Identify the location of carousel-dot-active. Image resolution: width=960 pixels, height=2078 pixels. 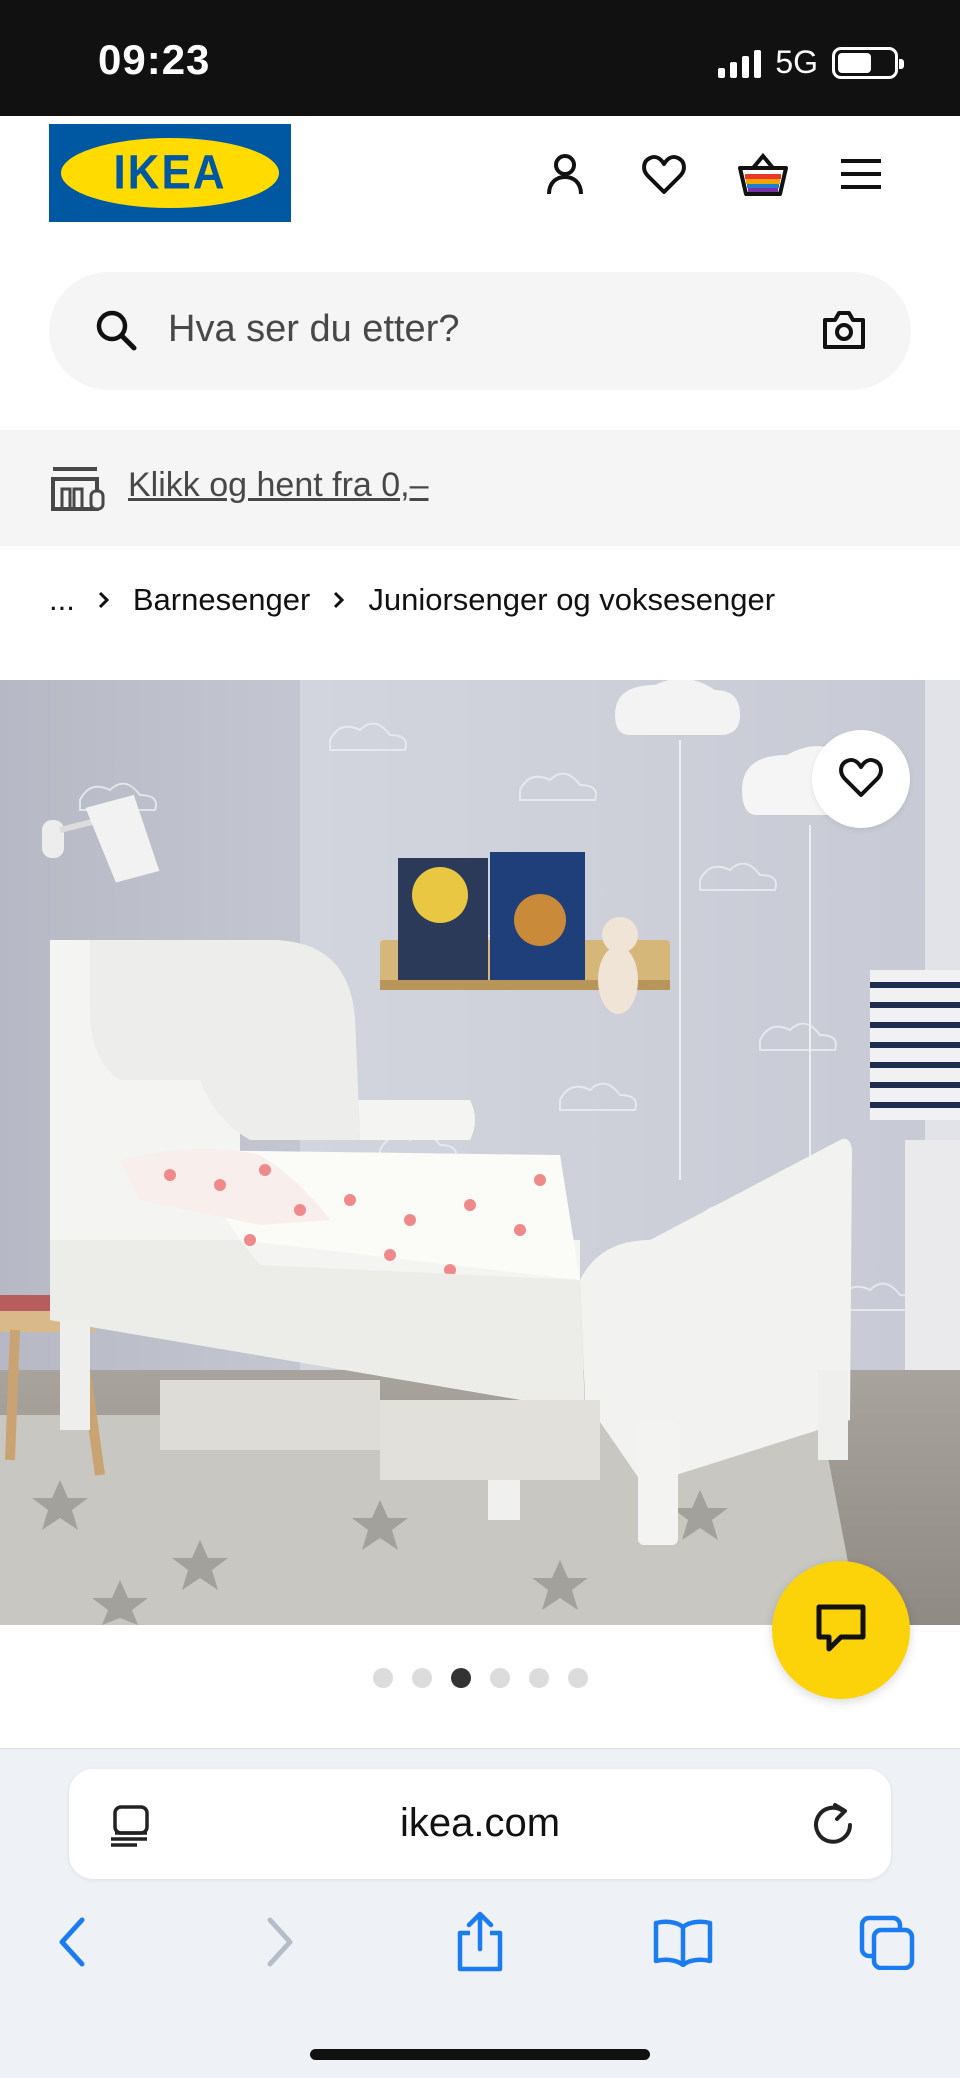
(460, 1678).